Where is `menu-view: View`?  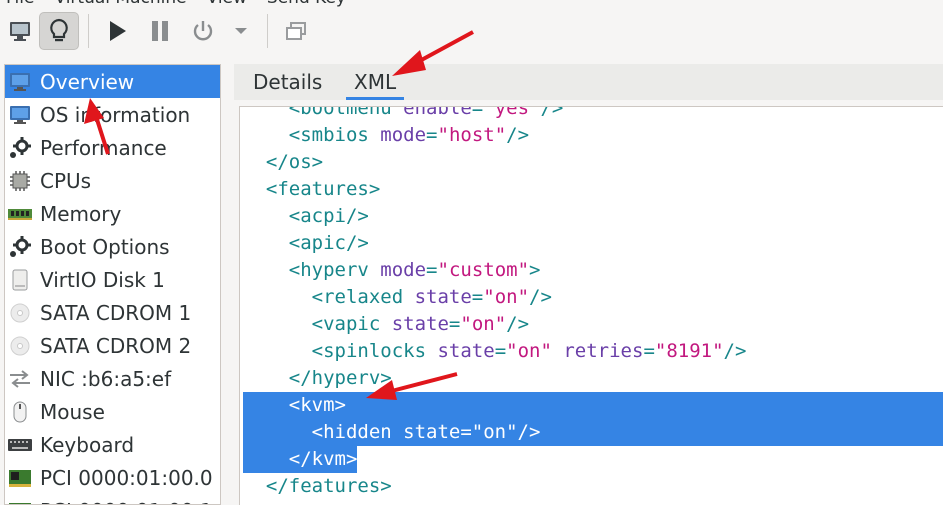
menu-view: View is located at coordinates (227, 4).